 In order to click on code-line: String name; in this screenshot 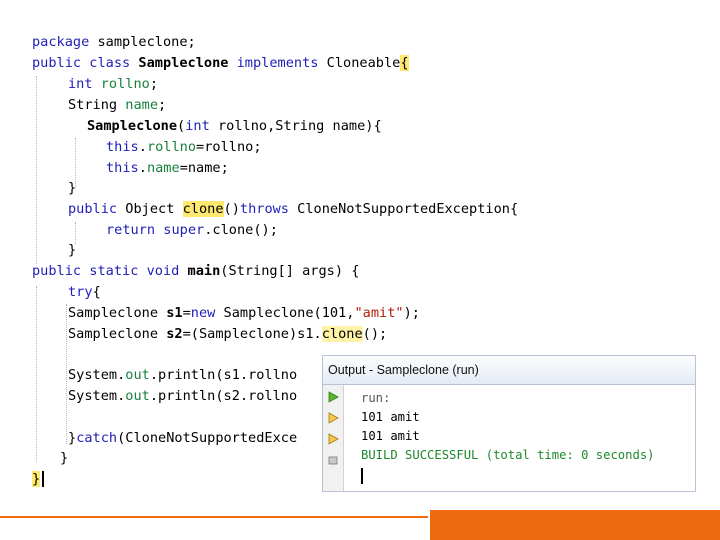, I will do `click(117, 105)`.